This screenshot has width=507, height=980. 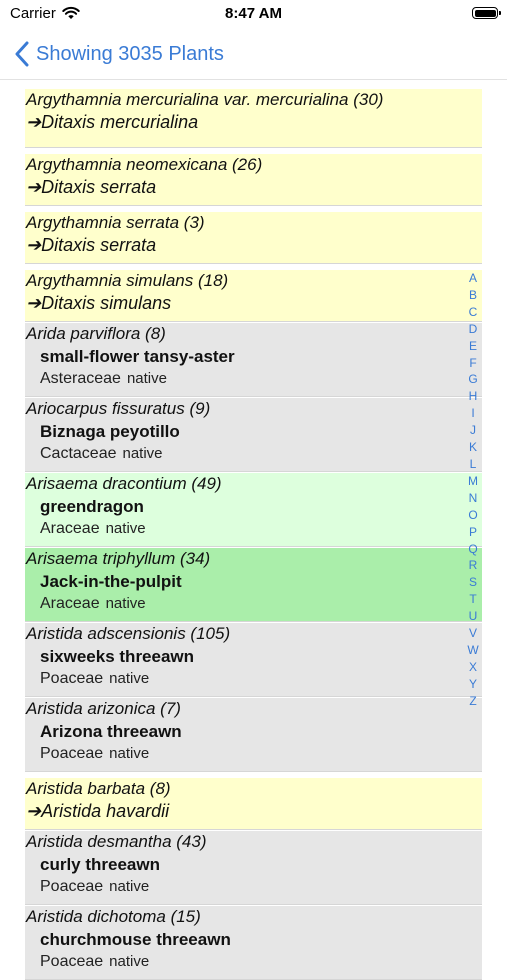 What do you see at coordinates (472, 379) in the screenshot?
I see `index-letter-g: G` at bounding box center [472, 379].